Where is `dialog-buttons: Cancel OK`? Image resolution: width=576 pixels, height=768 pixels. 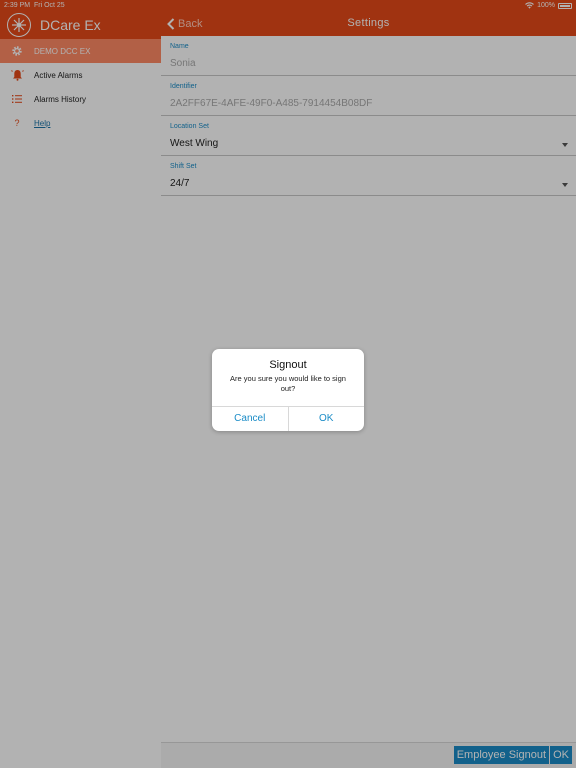 dialog-buttons: Cancel OK is located at coordinates (288, 418).